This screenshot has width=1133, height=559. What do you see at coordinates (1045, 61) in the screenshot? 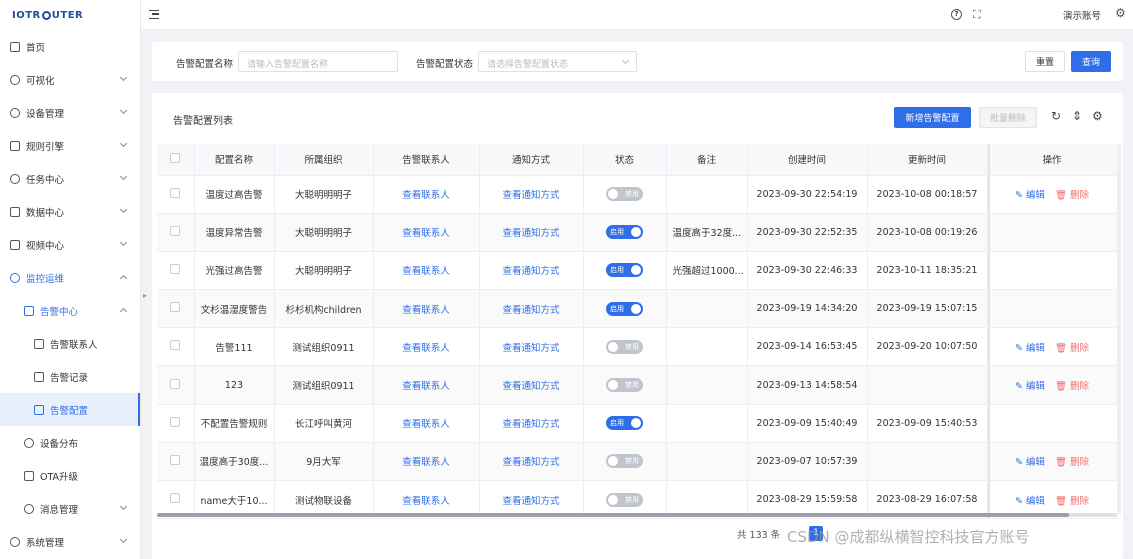
I see `reset-button: 重置` at bounding box center [1045, 61].